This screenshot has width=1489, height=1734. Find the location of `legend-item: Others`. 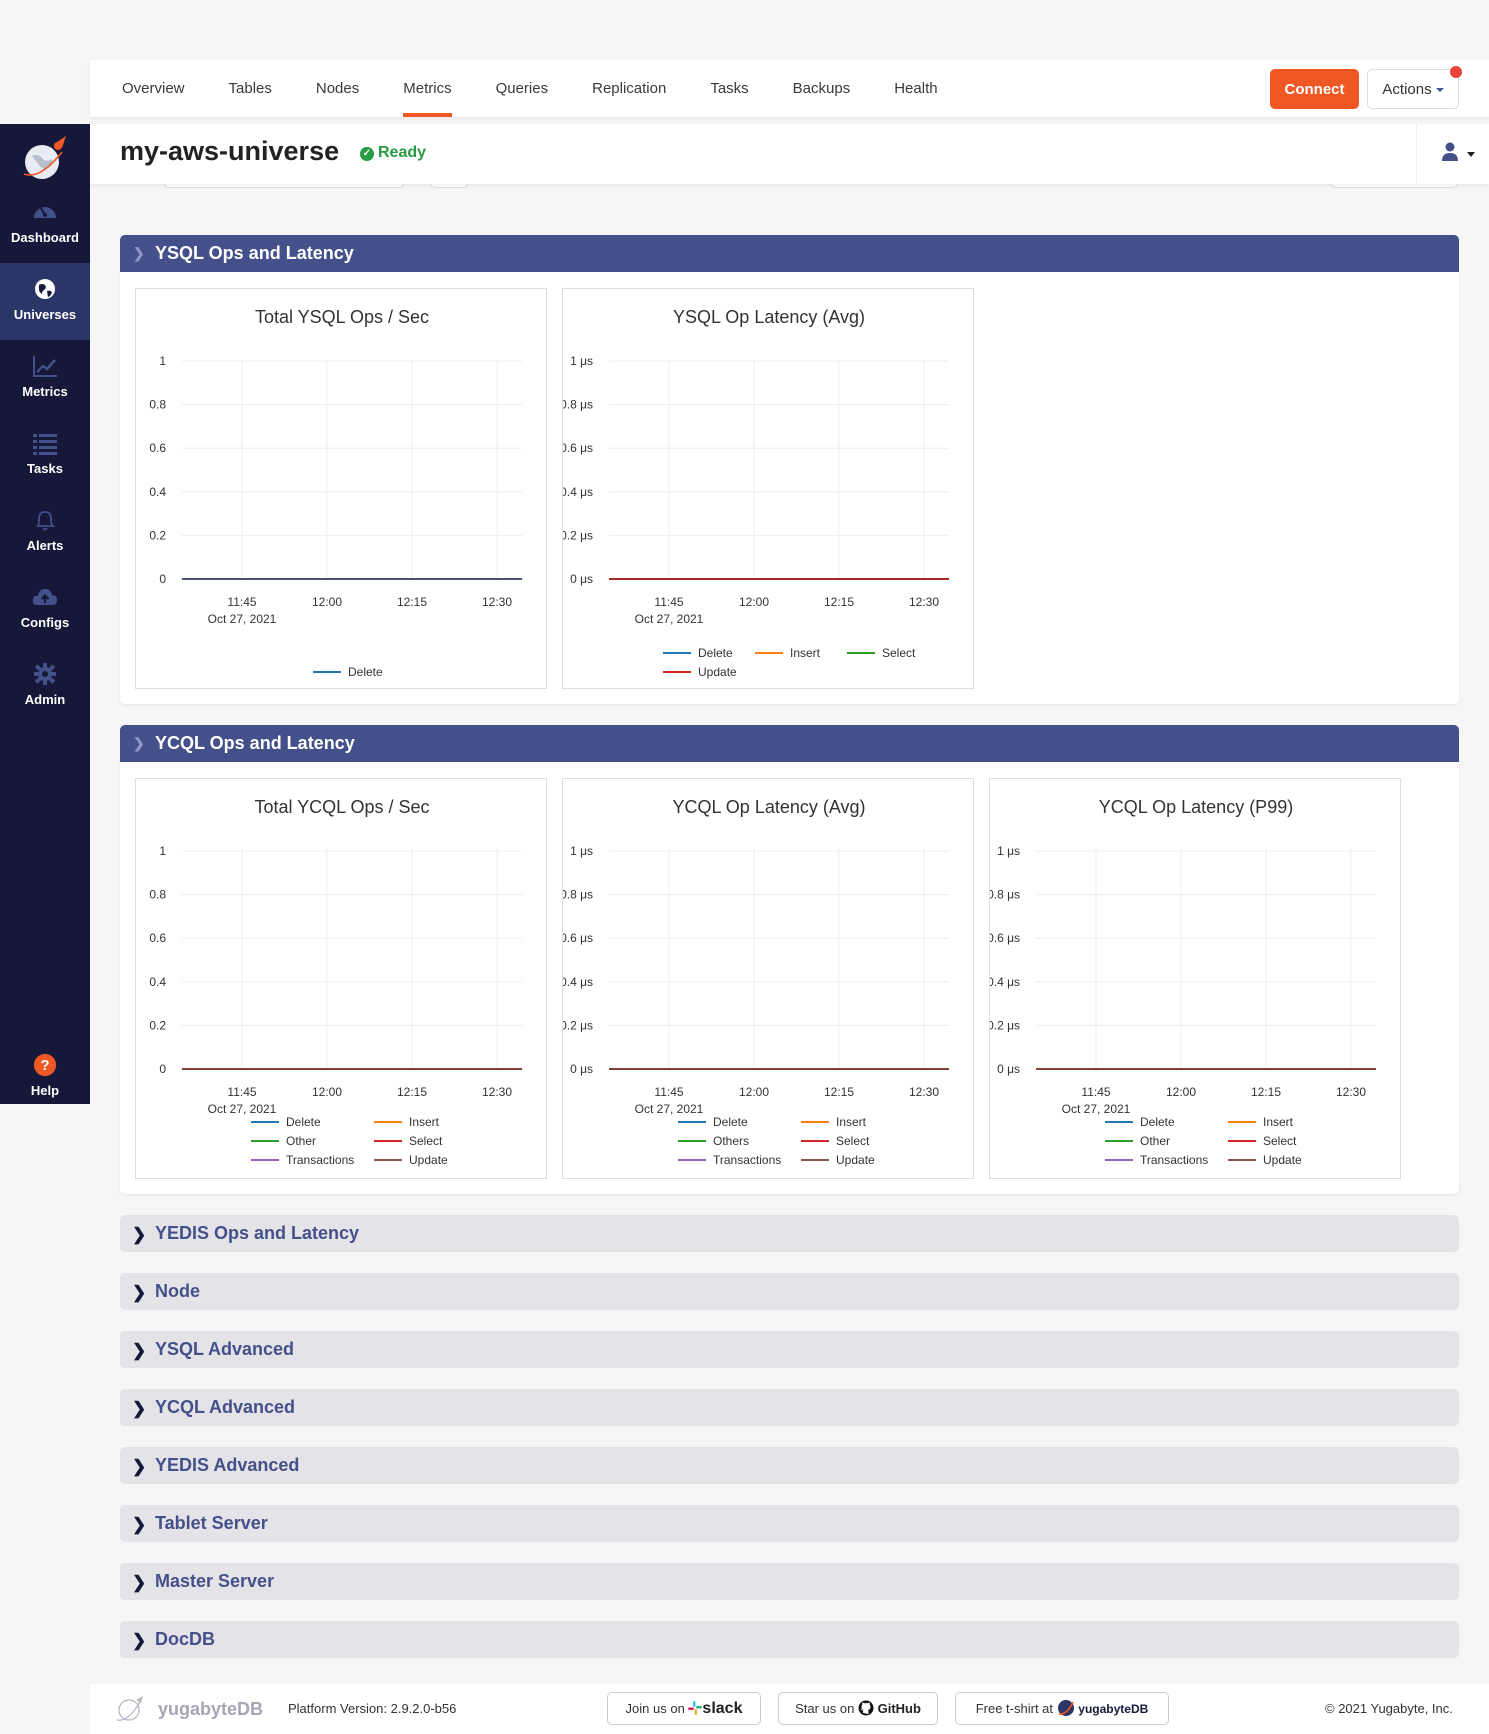

legend-item: Others is located at coordinates (713, 1141).